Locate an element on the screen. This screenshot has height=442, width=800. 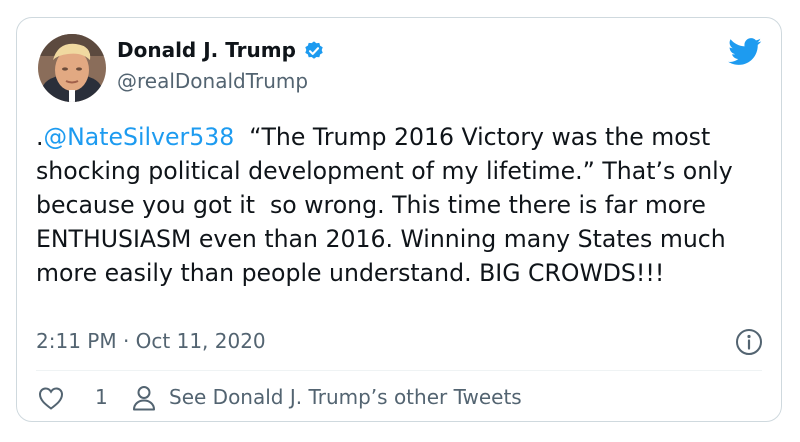
heart-icon is located at coordinates (51, 398).